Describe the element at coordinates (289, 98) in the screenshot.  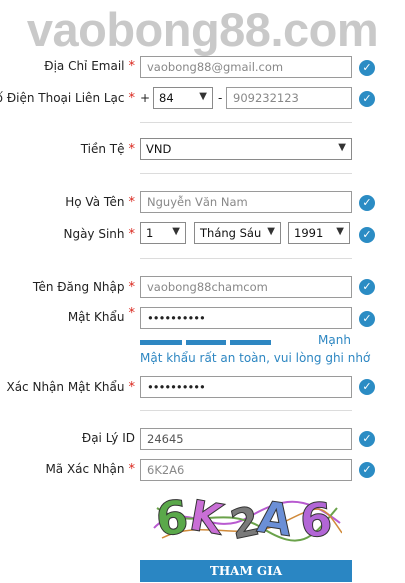
I see `phone-number-field: 909232123` at that location.